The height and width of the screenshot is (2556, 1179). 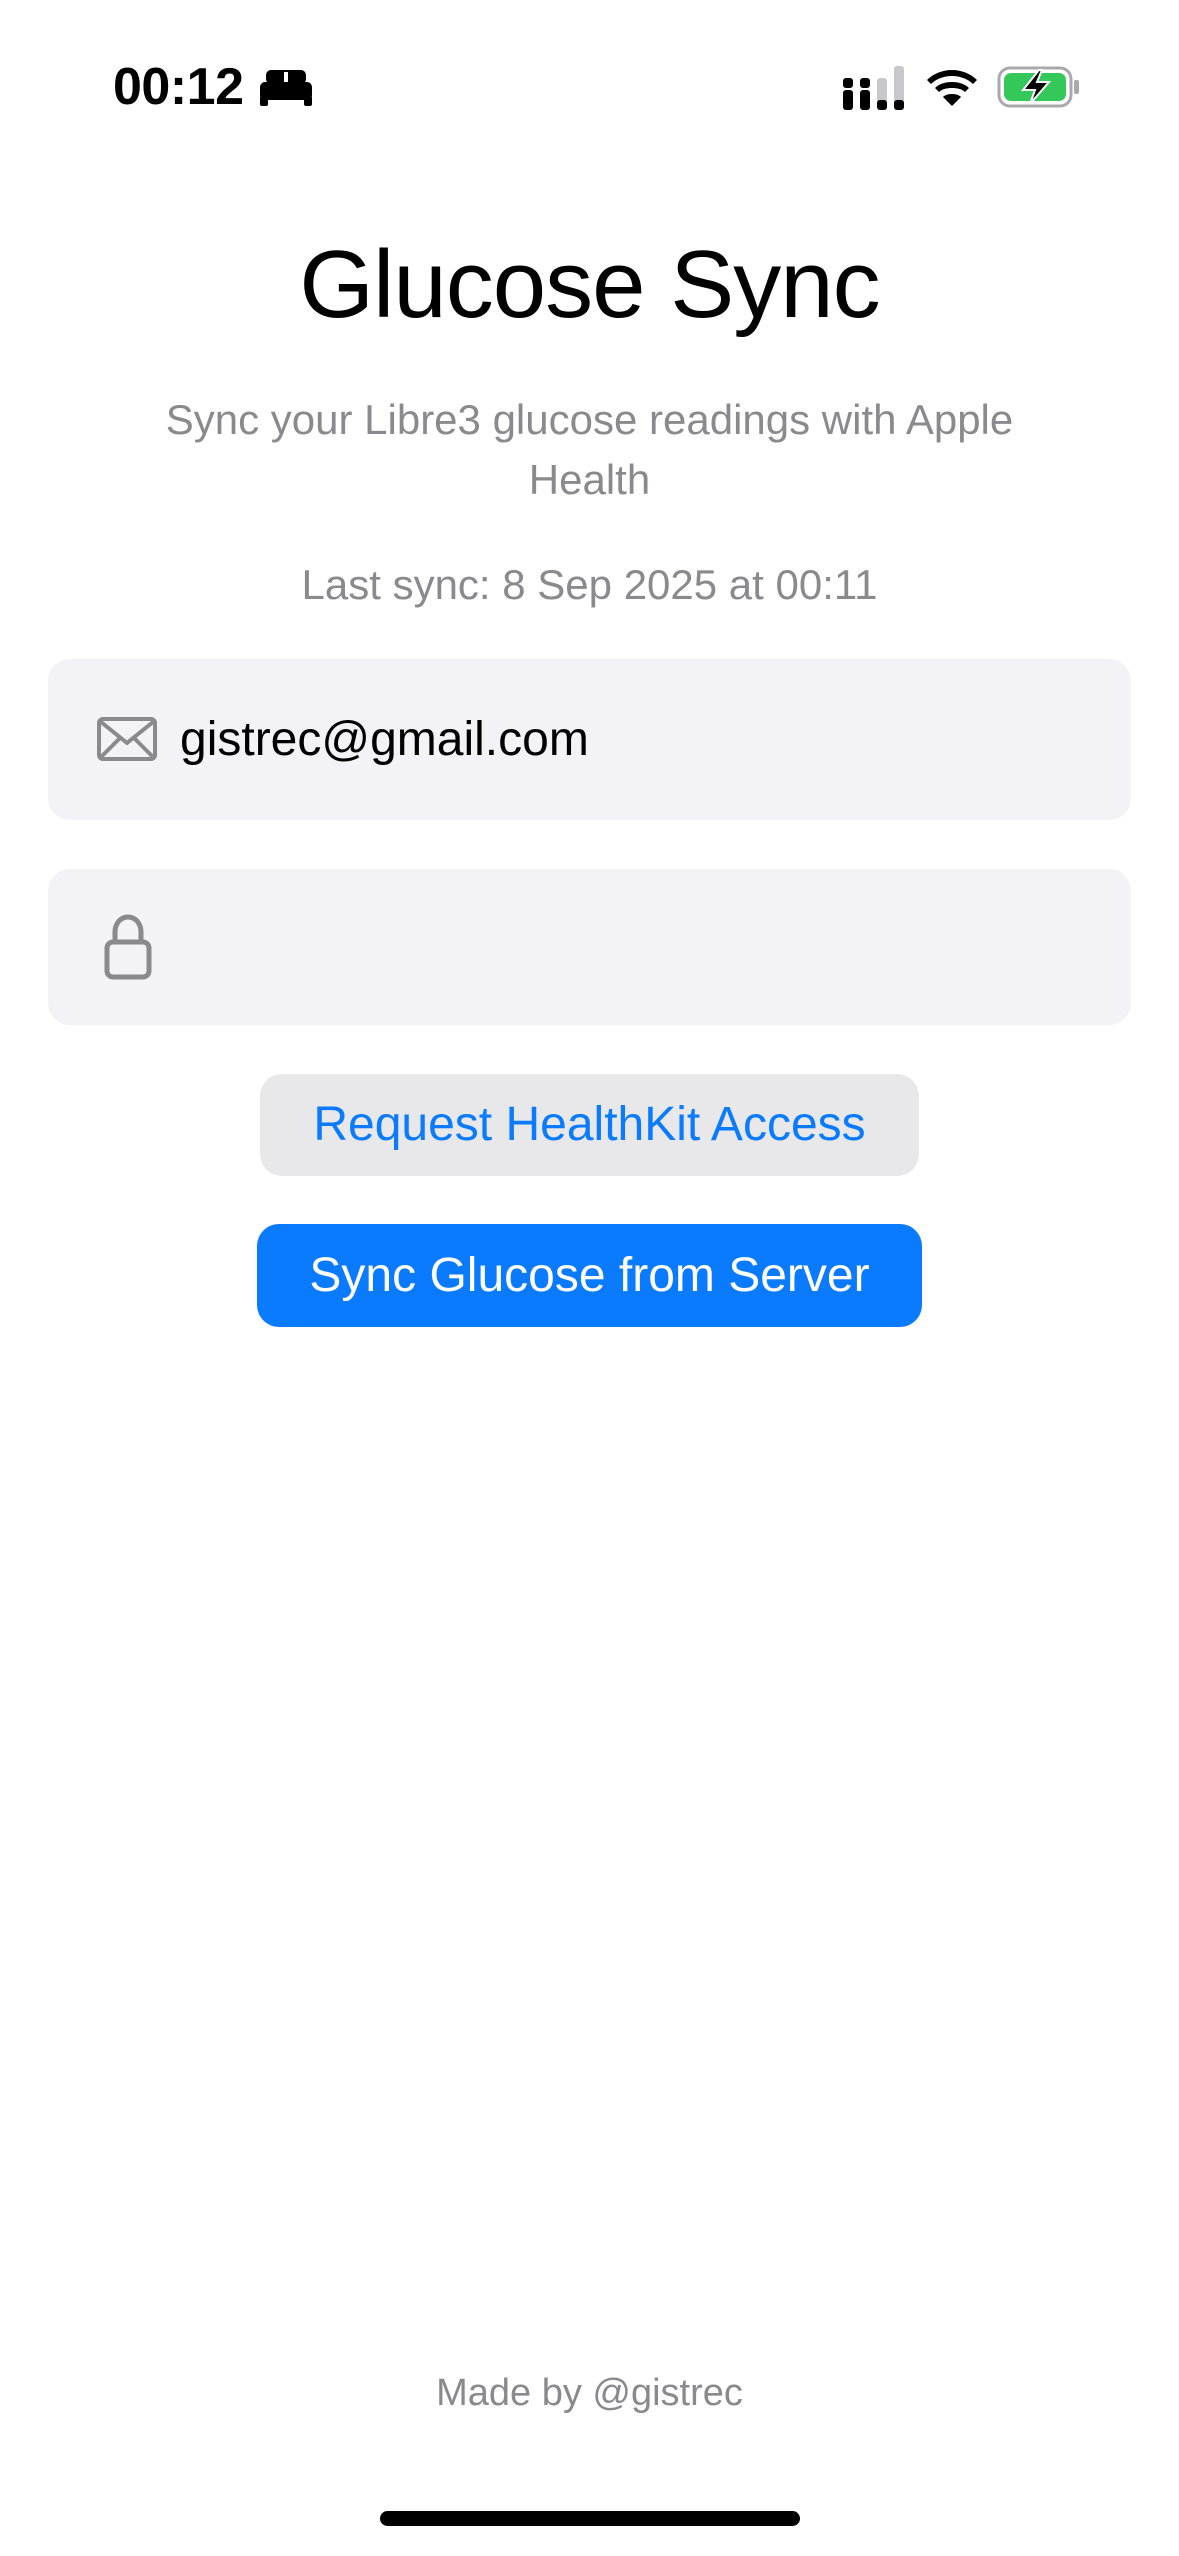 I want to click on battery-charging-icon, so click(x=1038, y=87).